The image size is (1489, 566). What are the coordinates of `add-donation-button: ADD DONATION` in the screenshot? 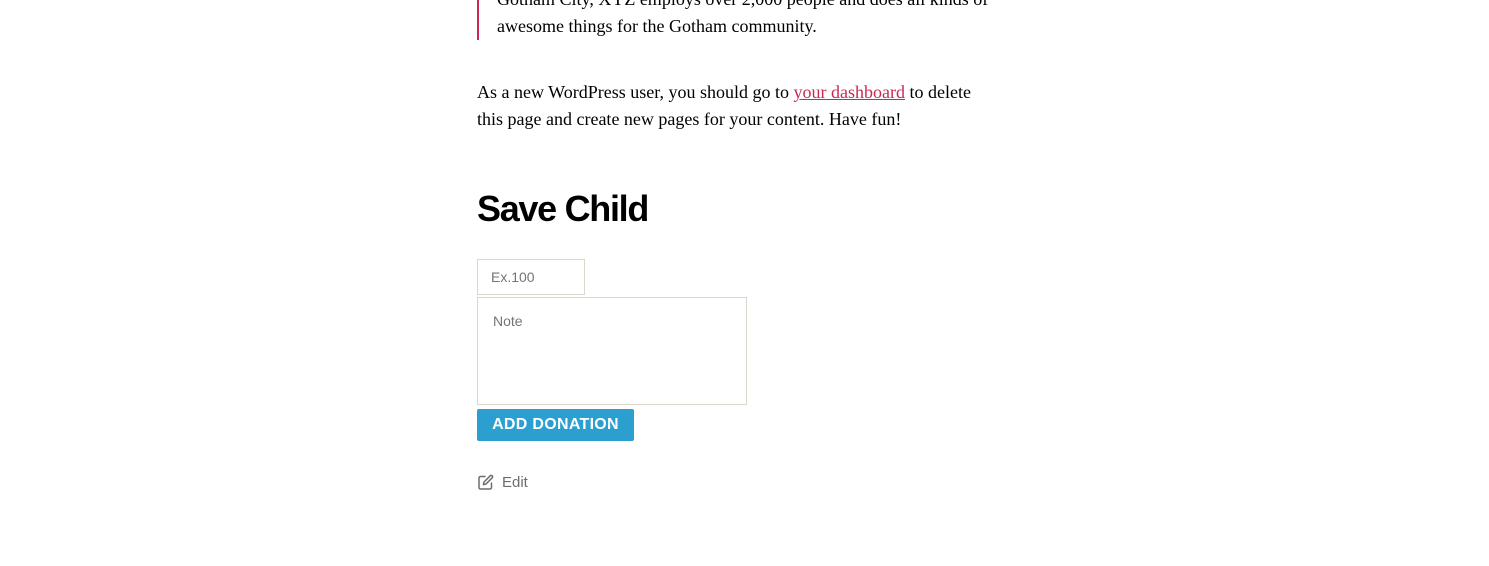 It's located at (555, 425).